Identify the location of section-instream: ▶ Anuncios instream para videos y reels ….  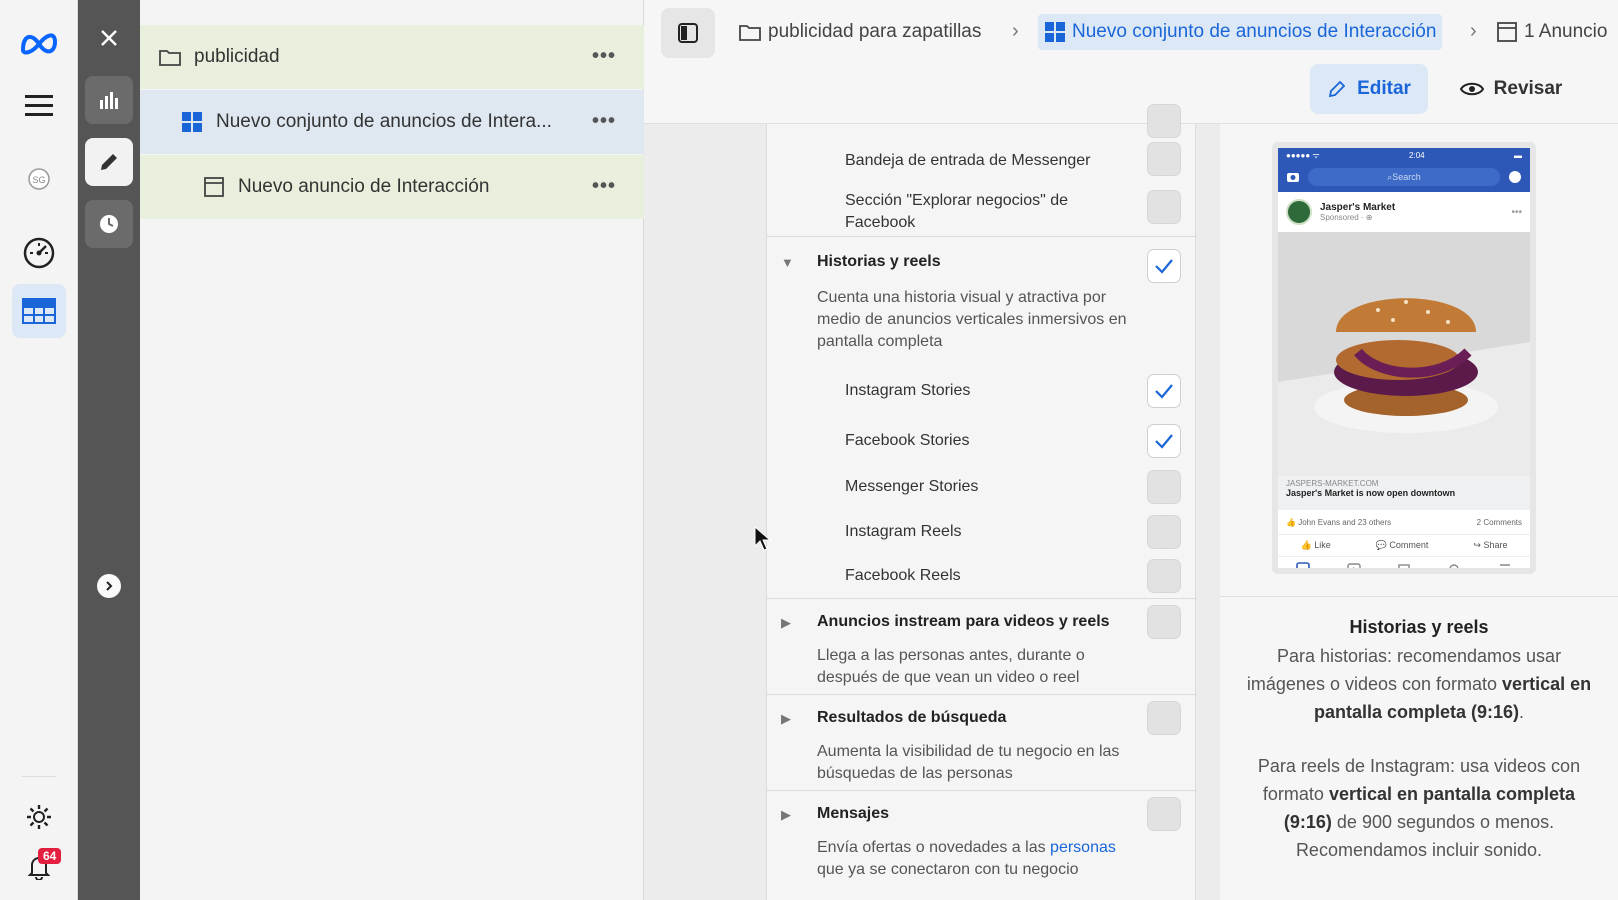
(982, 646).